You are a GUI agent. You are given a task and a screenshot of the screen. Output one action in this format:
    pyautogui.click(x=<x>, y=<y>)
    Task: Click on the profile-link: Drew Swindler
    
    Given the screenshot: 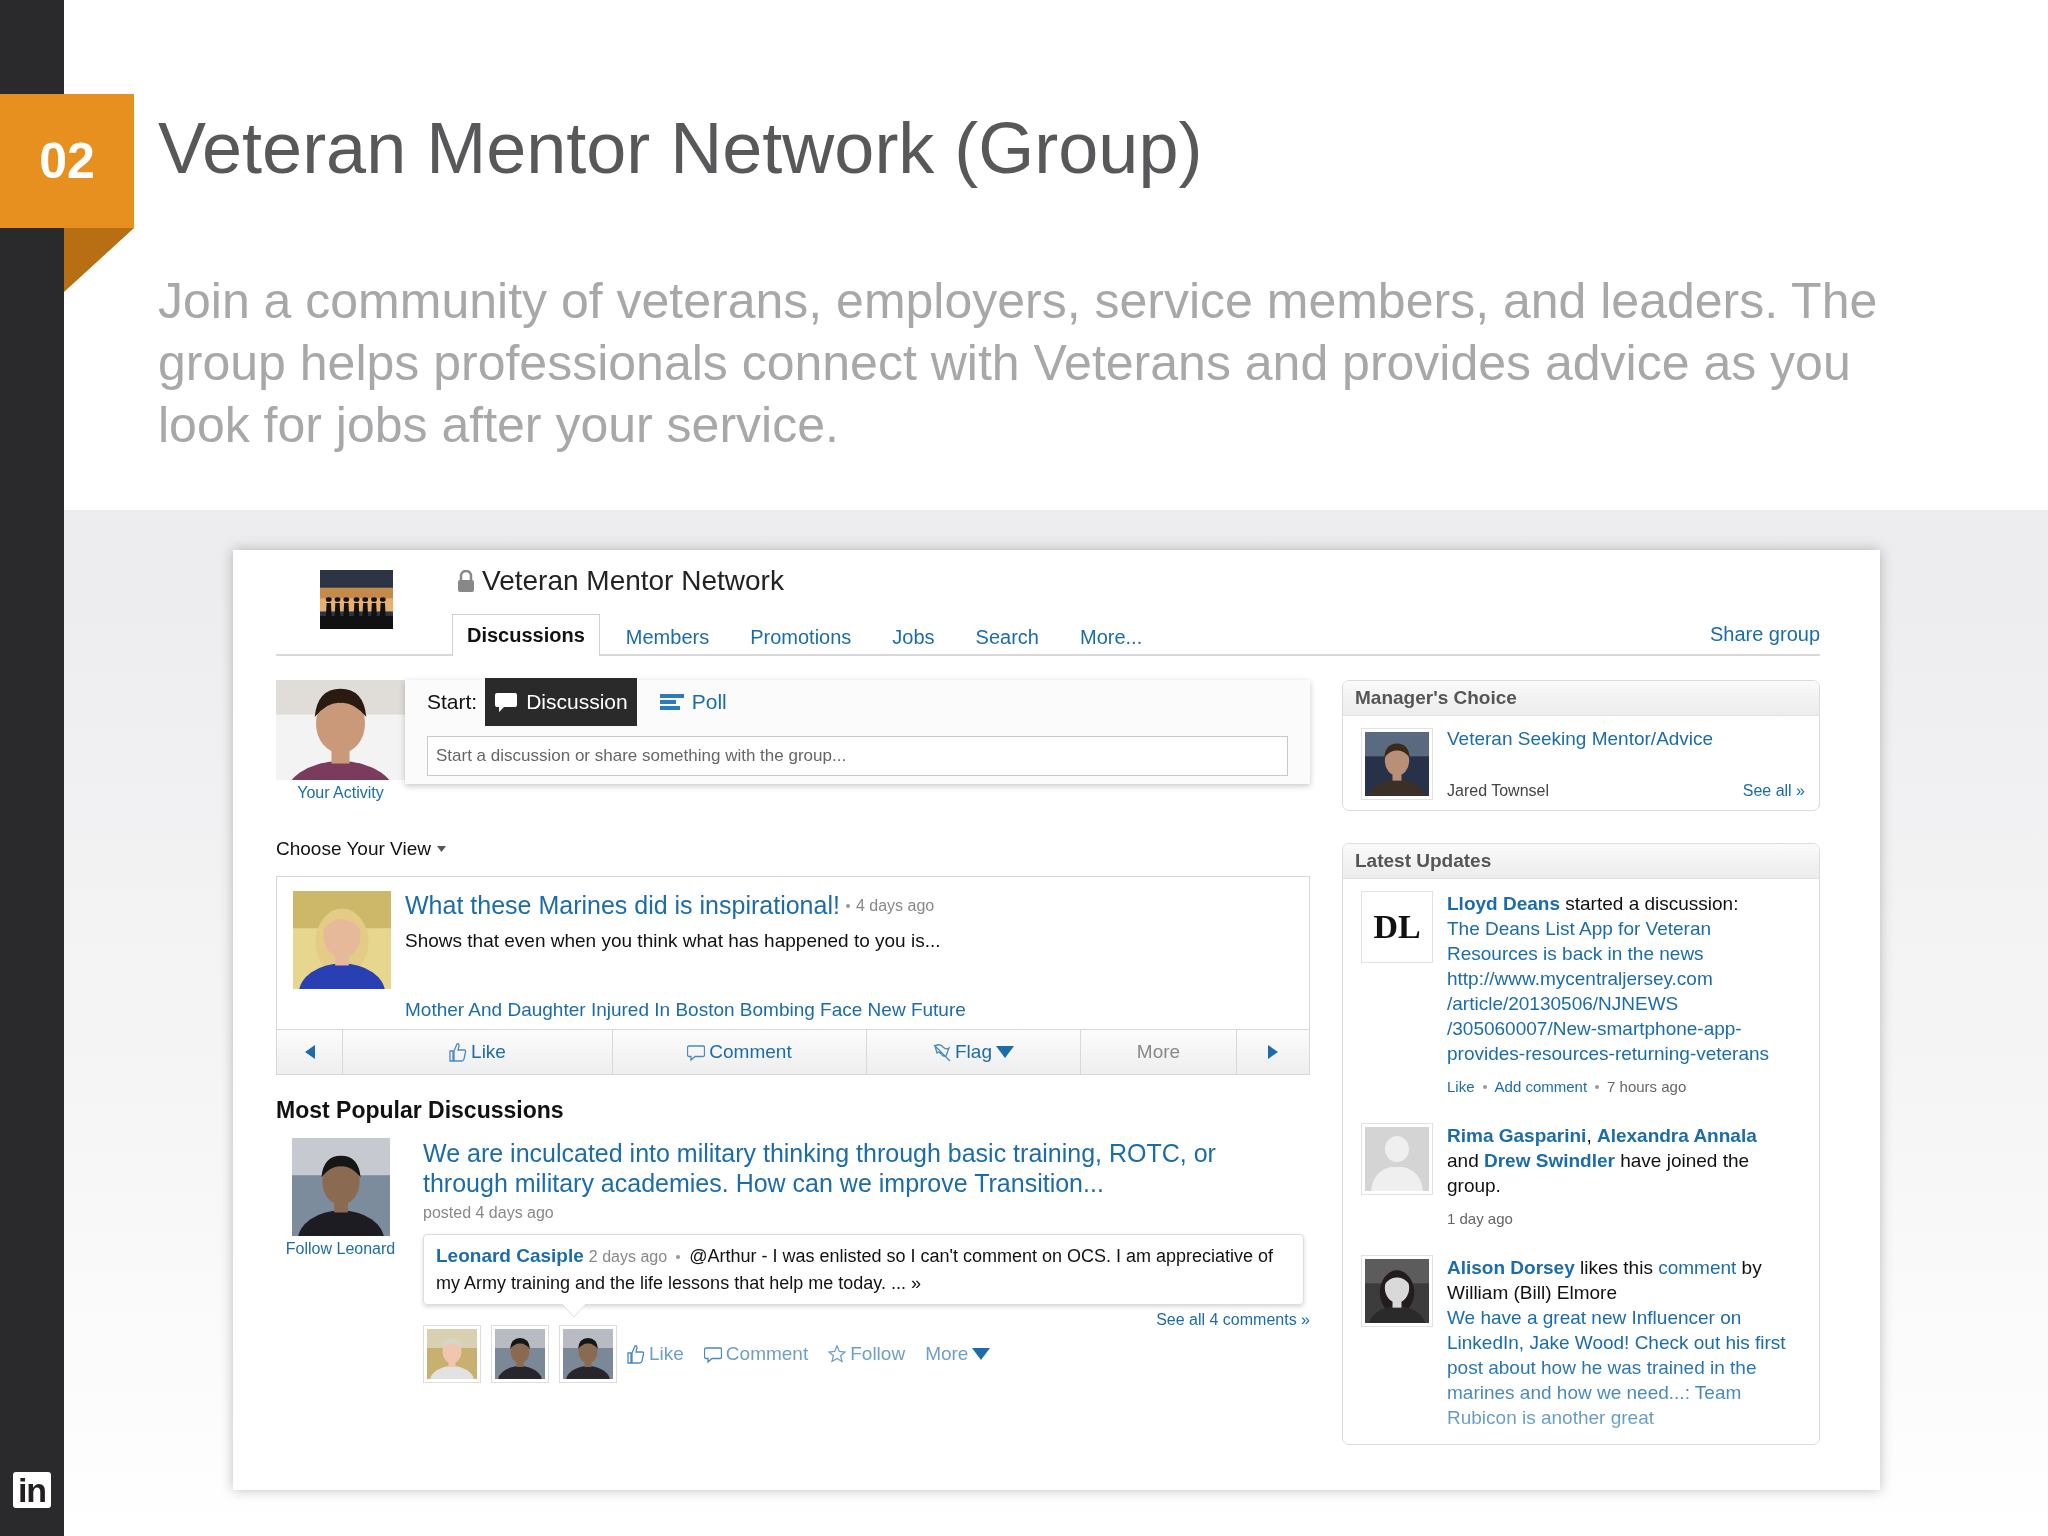 What is the action you would take?
    pyautogui.click(x=1549, y=1160)
    